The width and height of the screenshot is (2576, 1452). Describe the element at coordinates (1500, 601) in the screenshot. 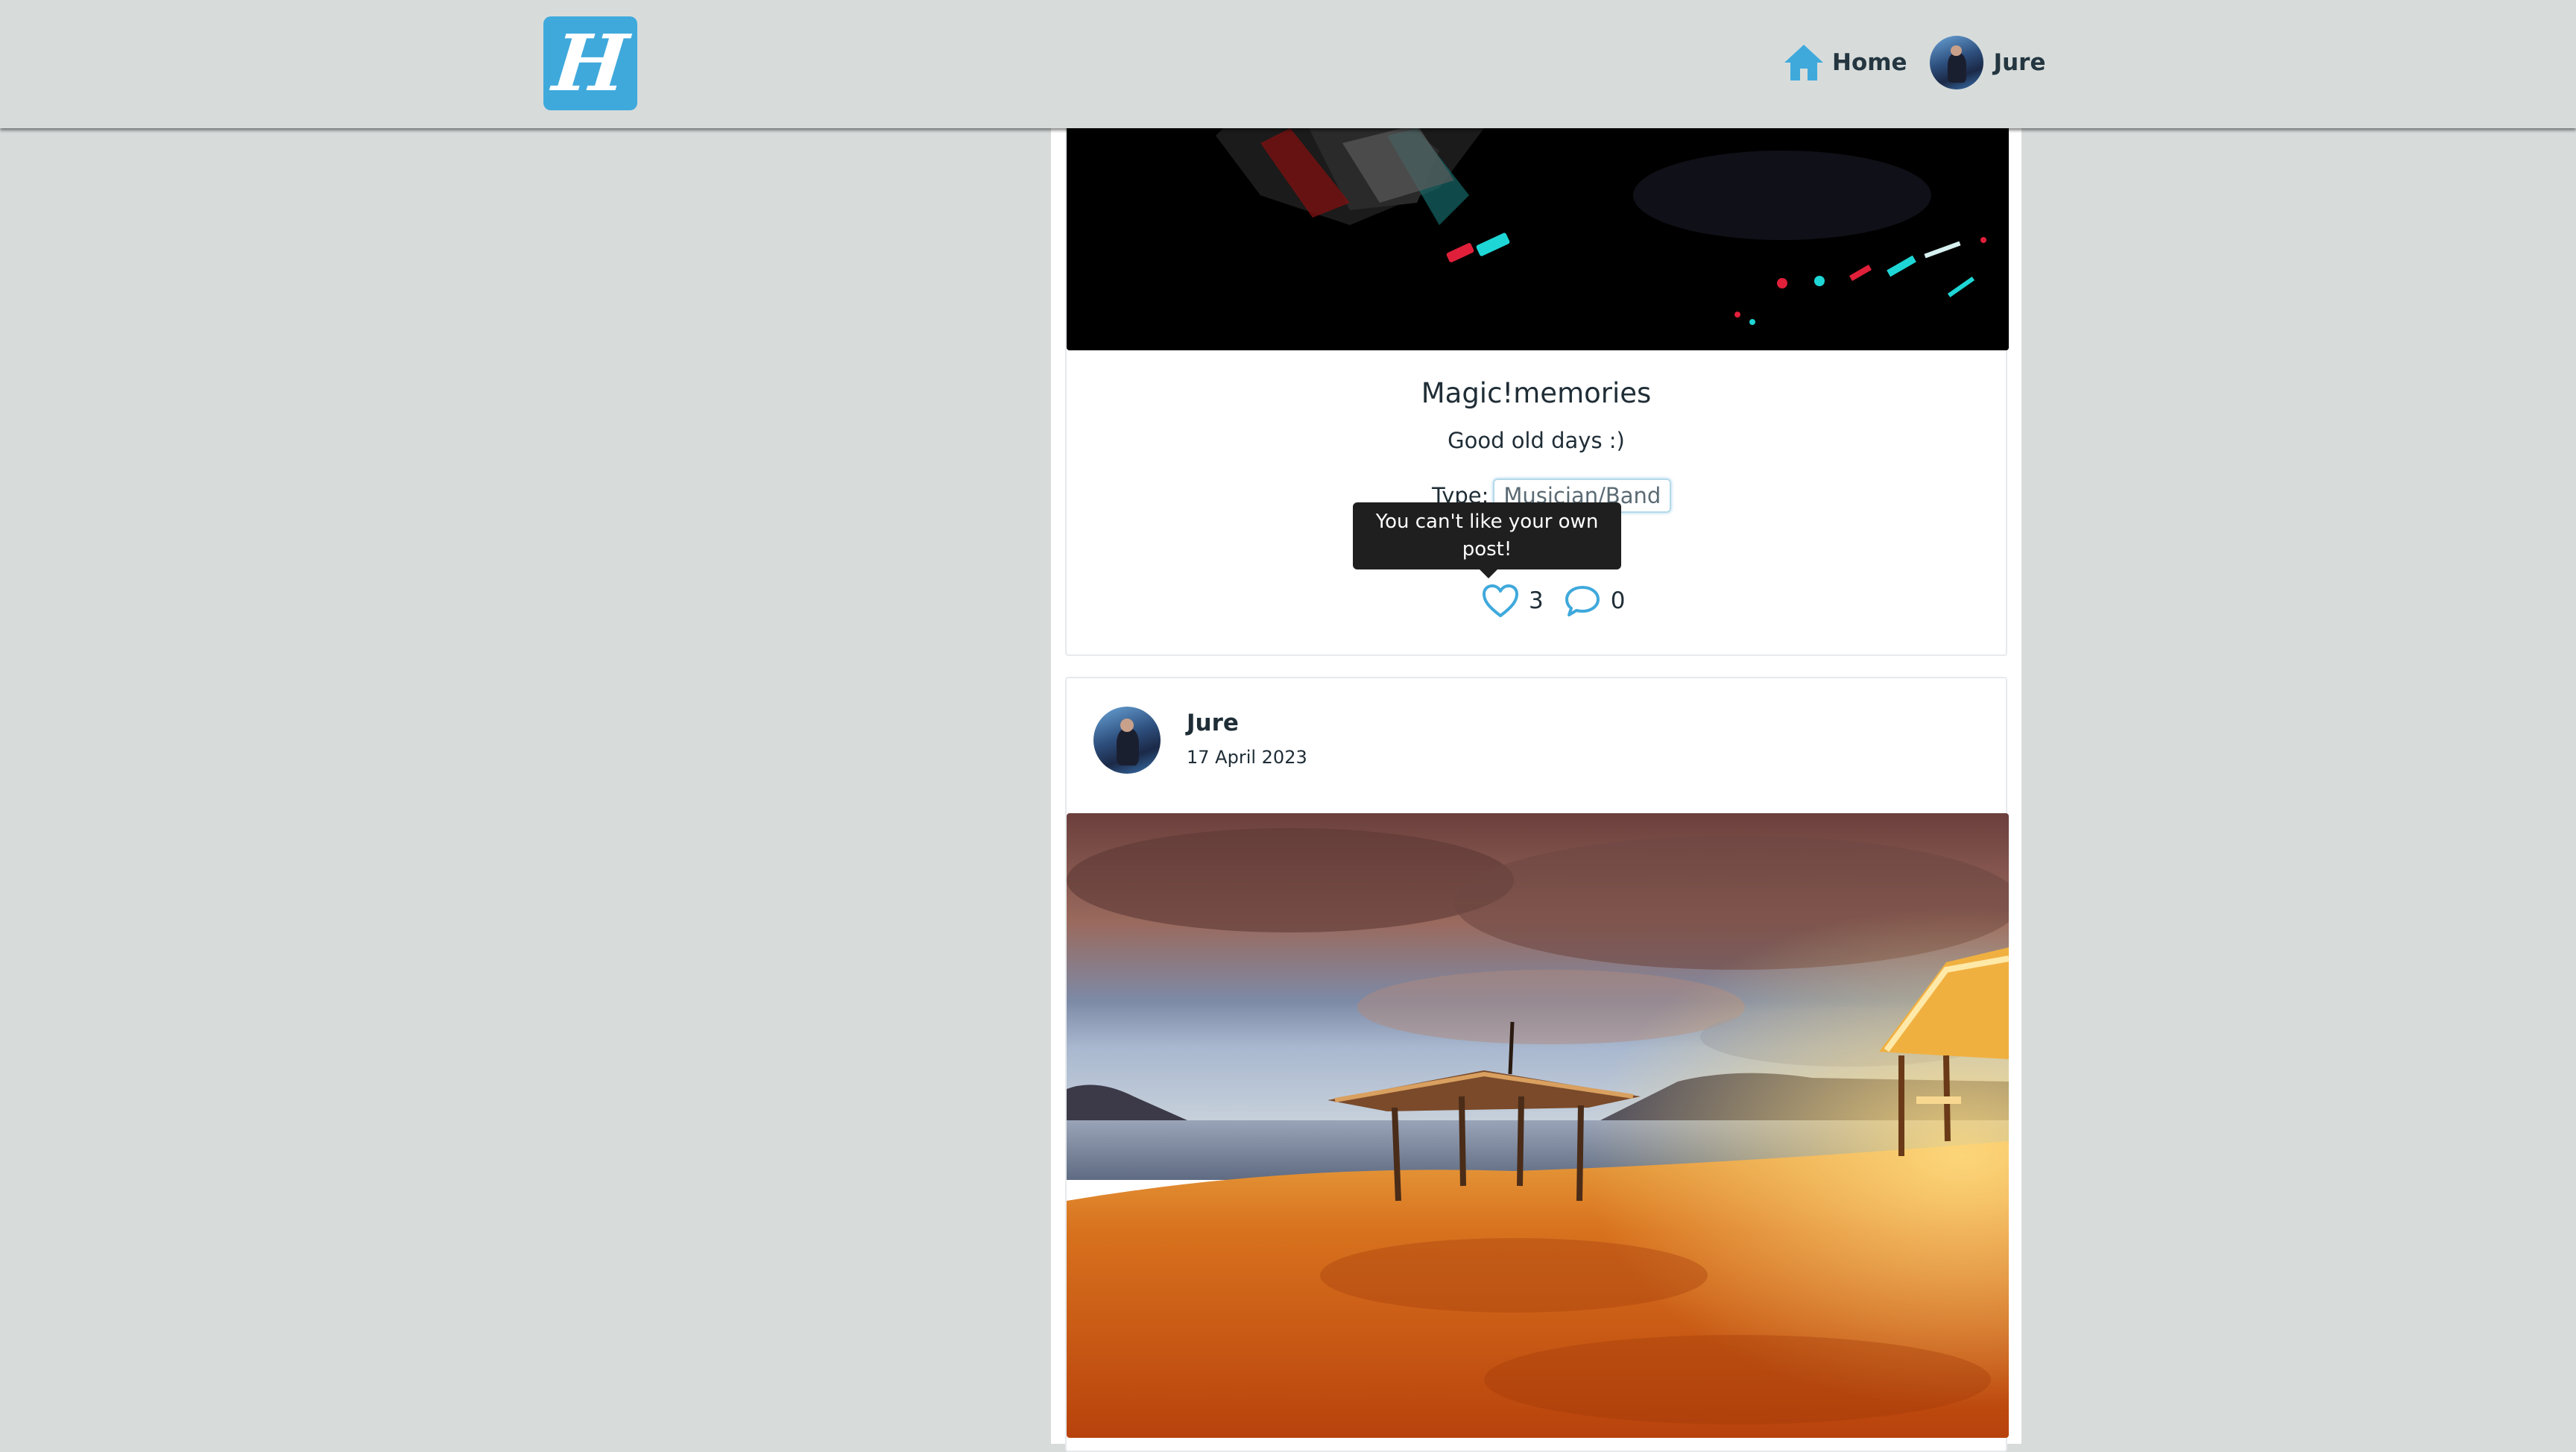

I see `heart-icon` at that location.